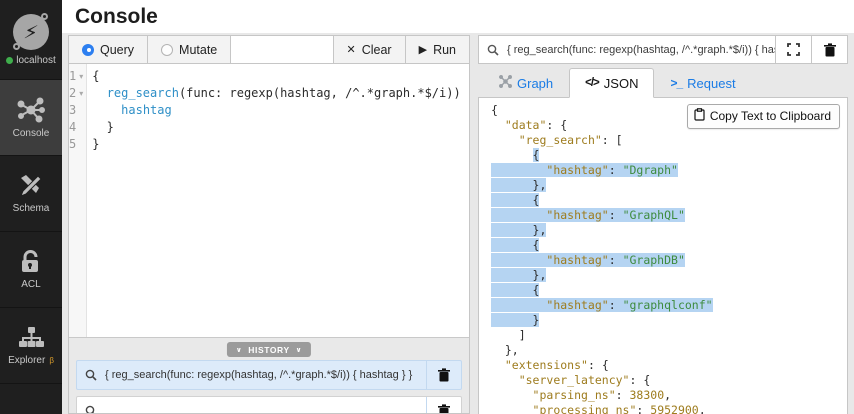  What do you see at coordinates (167, 49) in the screenshot?
I see `mutate-radio` at bounding box center [167, 49].